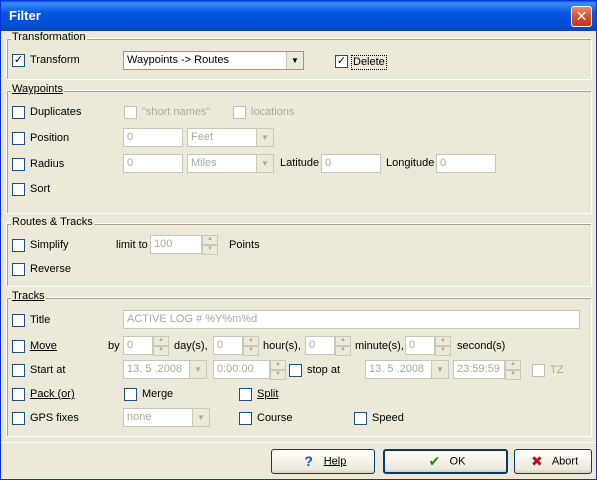 The width and height of the screenshot is (597, 480). I want to click on title-checkbox, so click(18, 320).